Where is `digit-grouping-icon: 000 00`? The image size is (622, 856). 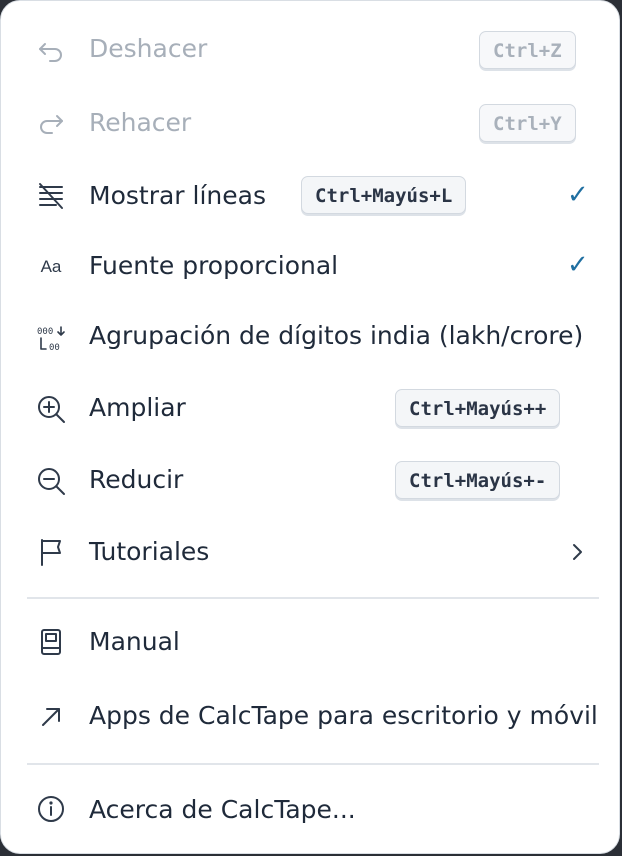 digit-grouping-icon: 000 00 is located at coordinates (51, 338).